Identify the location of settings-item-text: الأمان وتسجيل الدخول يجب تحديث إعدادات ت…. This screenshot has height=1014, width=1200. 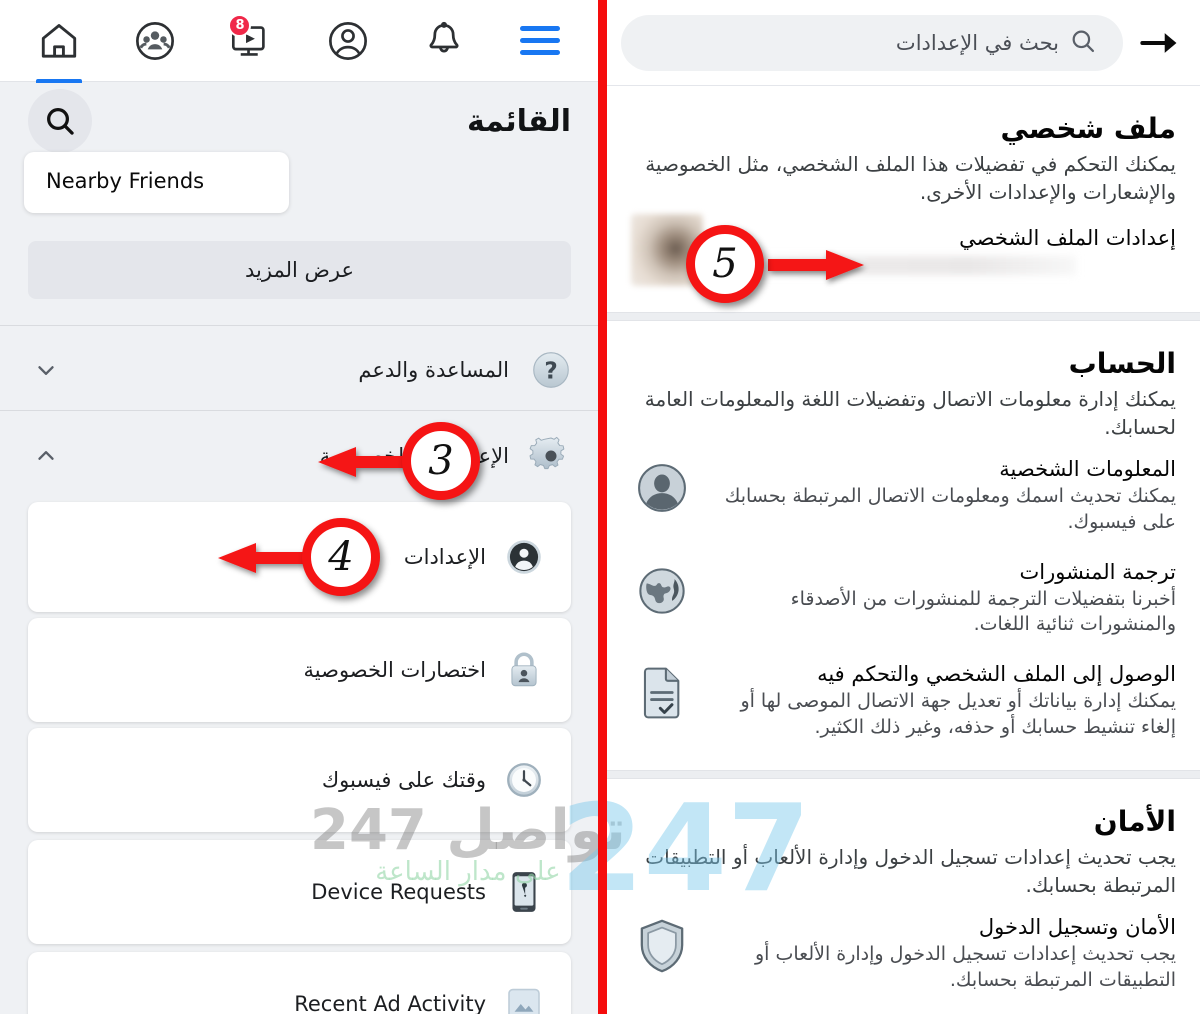
(943, 954).